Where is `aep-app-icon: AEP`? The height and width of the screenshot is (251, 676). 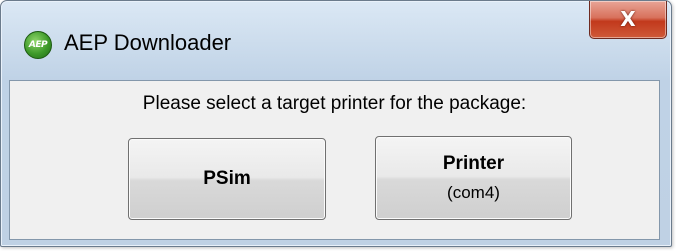 aep-app-icon: AEP is located at coordinates (38, 45).